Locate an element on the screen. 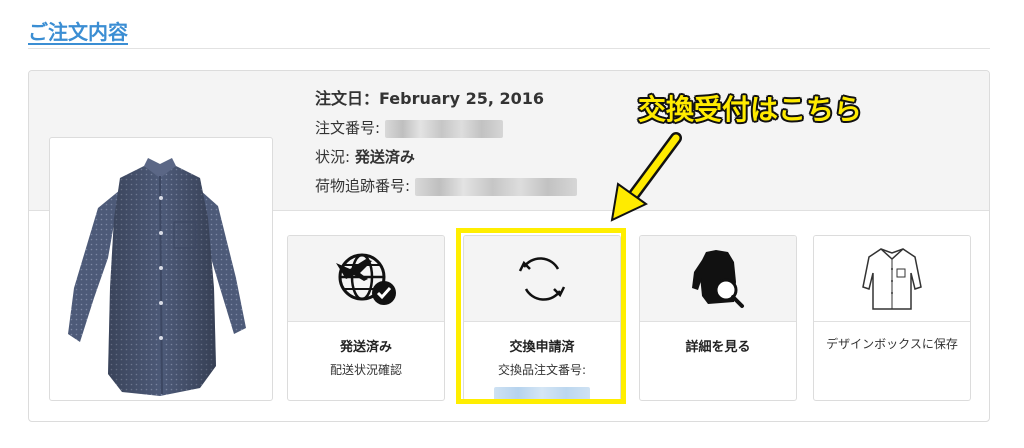 The height and width of the screenshot is (448, 1024). exchange-refresh-icon is located at coordinates (542, 278).